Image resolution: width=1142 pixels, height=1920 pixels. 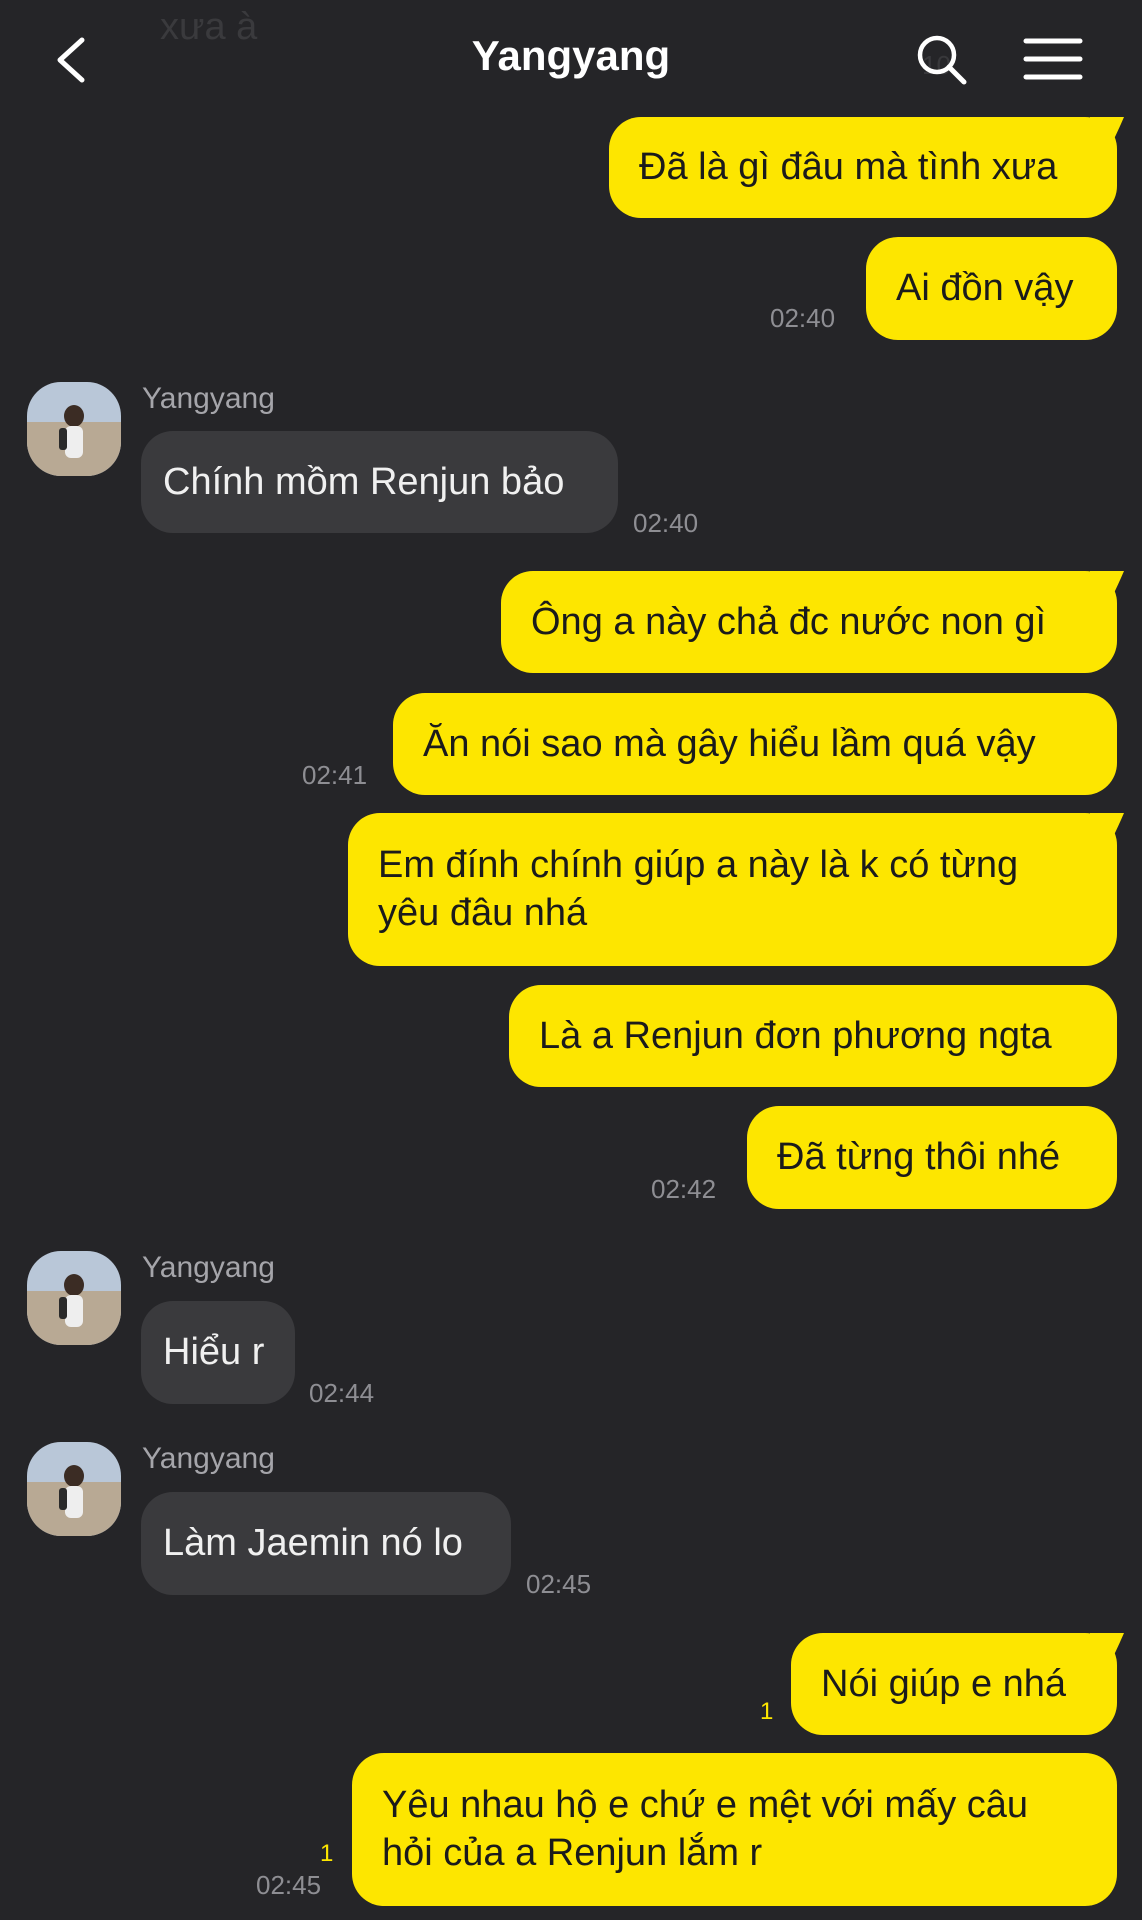 What do you see at coordinates (483, 913) in the screenshot?
I see `message-text-line: yêu đâu nhá` at bounding box center [483, 913].